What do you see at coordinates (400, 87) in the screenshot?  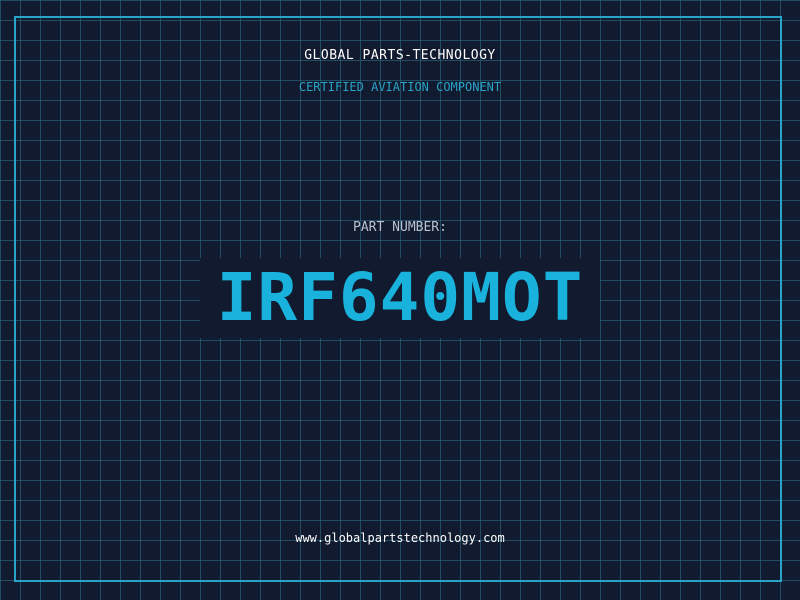 I see `certification-subtitle: CERTIFIED AVIATION COMPONENT` at bounding box center [400, 87].